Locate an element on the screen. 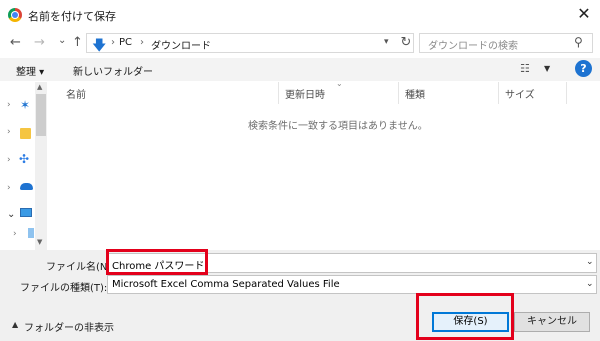  folder-icon is located at coordinates (25, 133).